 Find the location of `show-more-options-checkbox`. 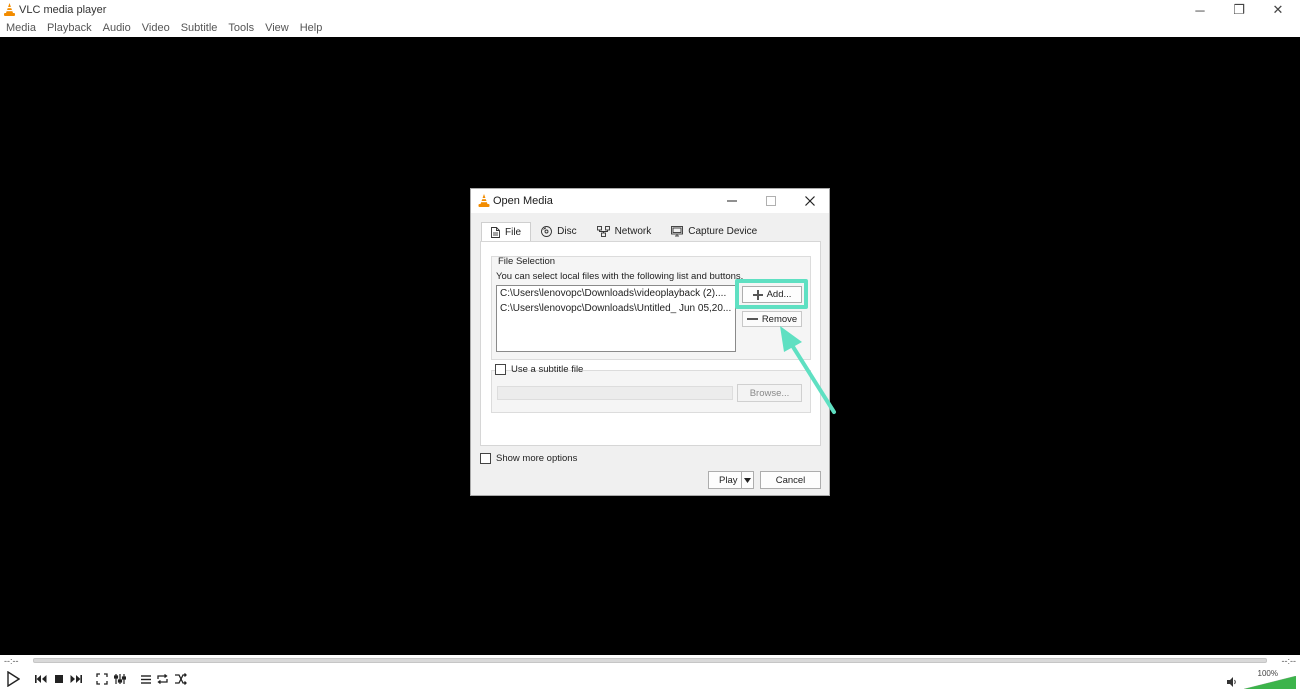

show-more-options-checkbox is located at coordinates (485, 458).